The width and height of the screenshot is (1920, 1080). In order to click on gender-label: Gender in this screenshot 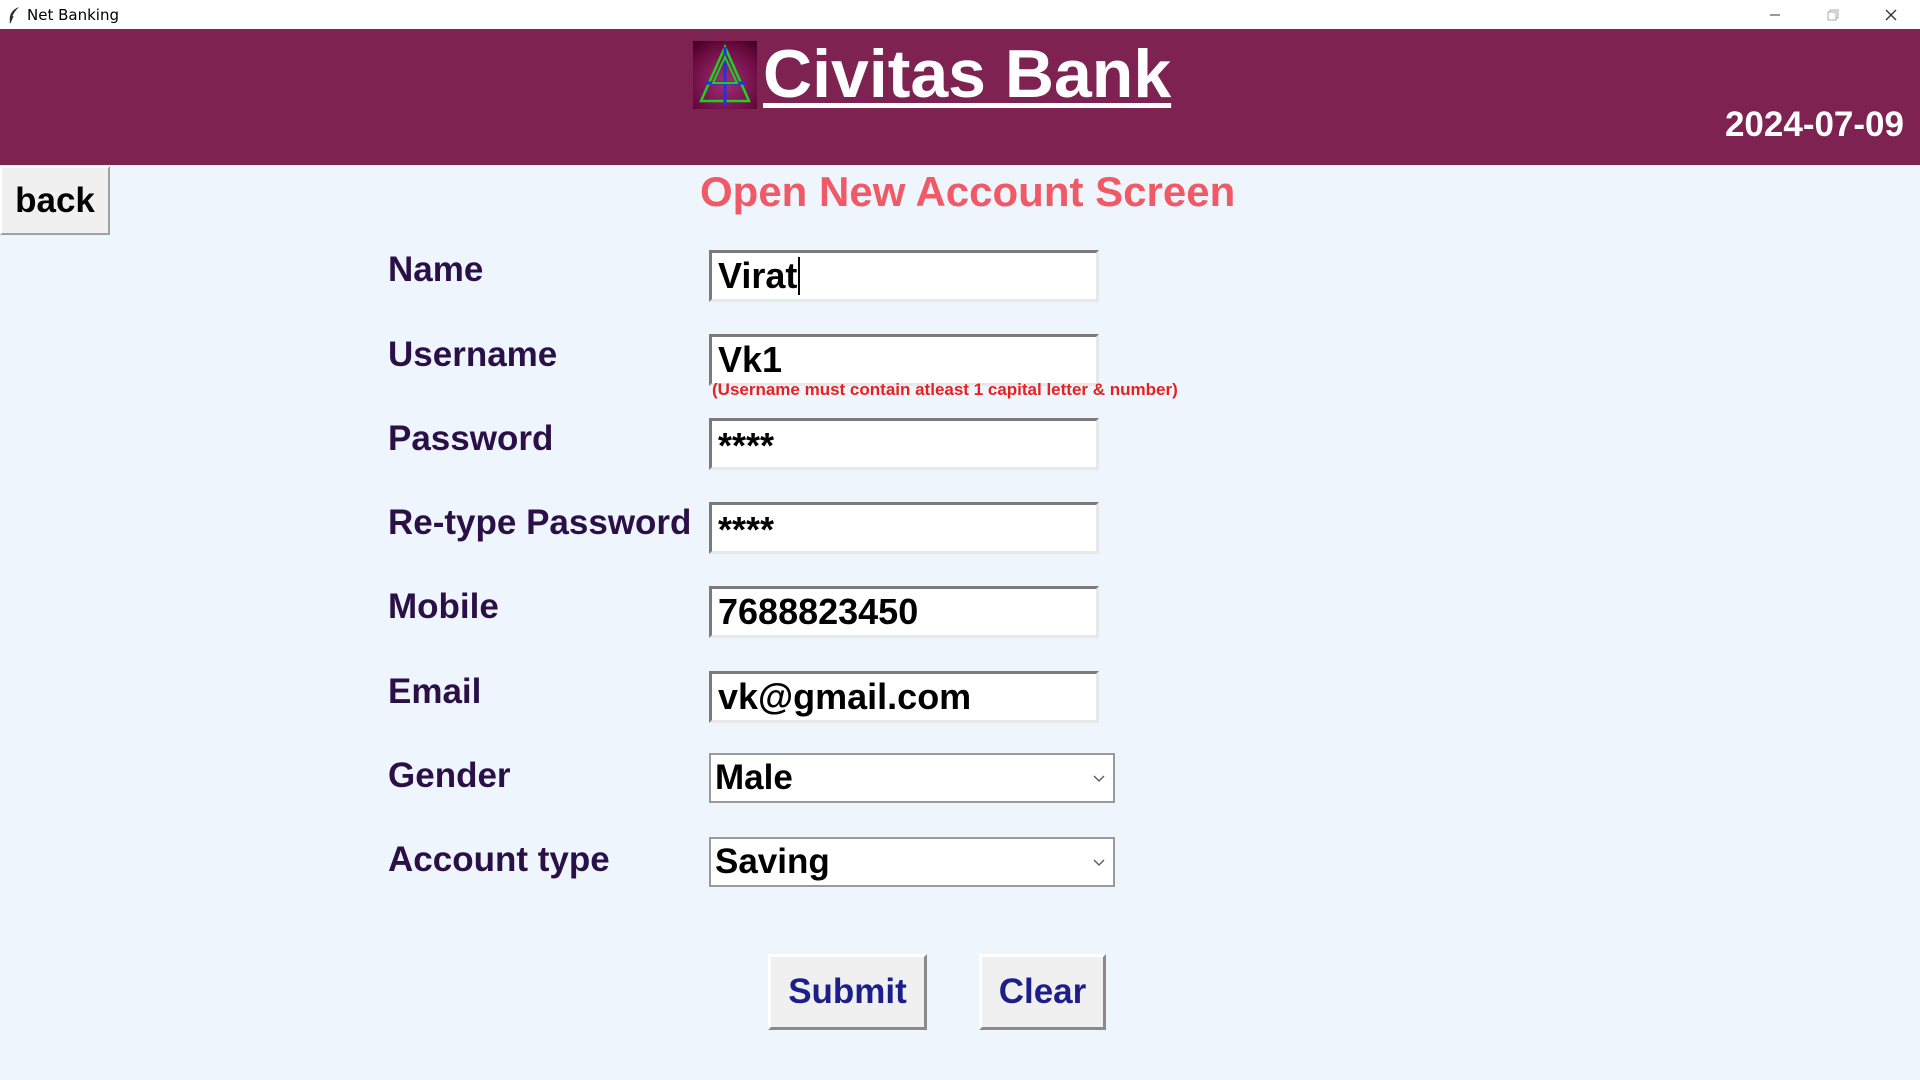, I will do `click(449, 775)`.